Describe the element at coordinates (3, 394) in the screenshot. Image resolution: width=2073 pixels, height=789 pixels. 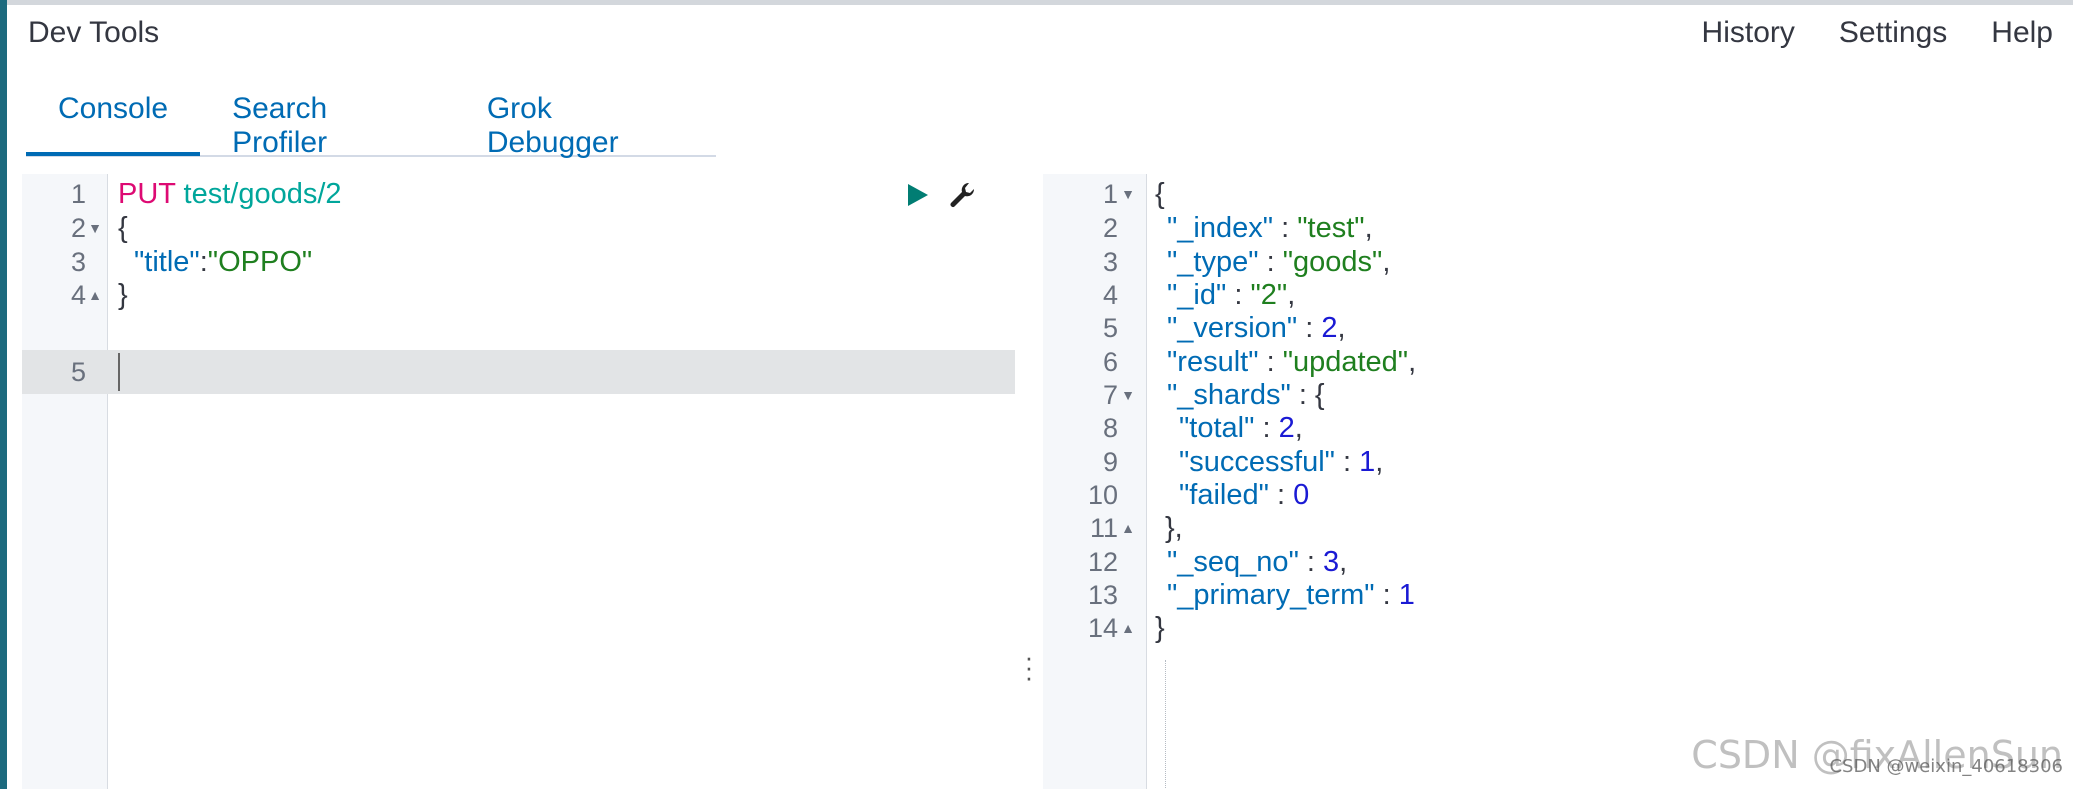
I see `left-accent-bar` at that location.